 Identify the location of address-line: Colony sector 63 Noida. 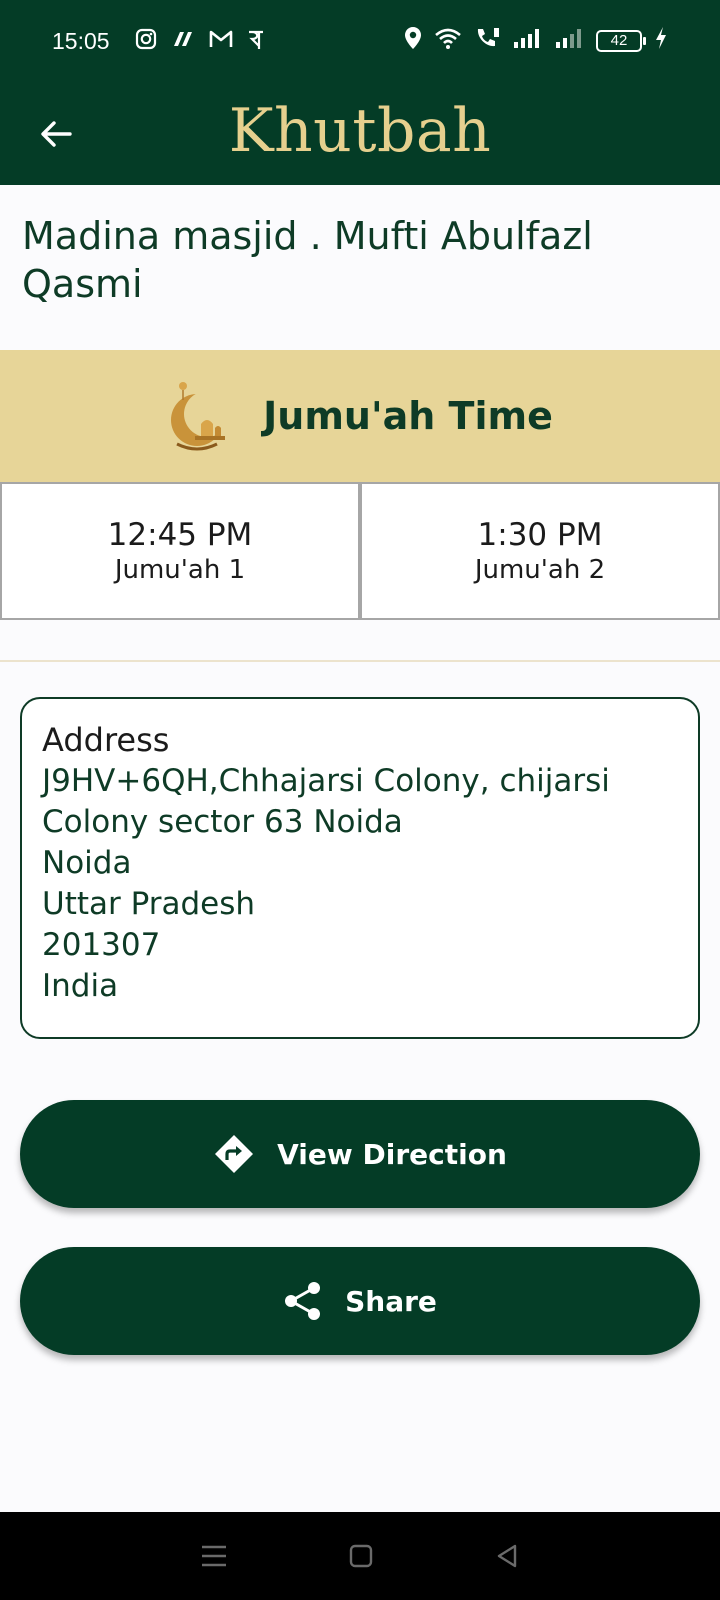
(222, 822).